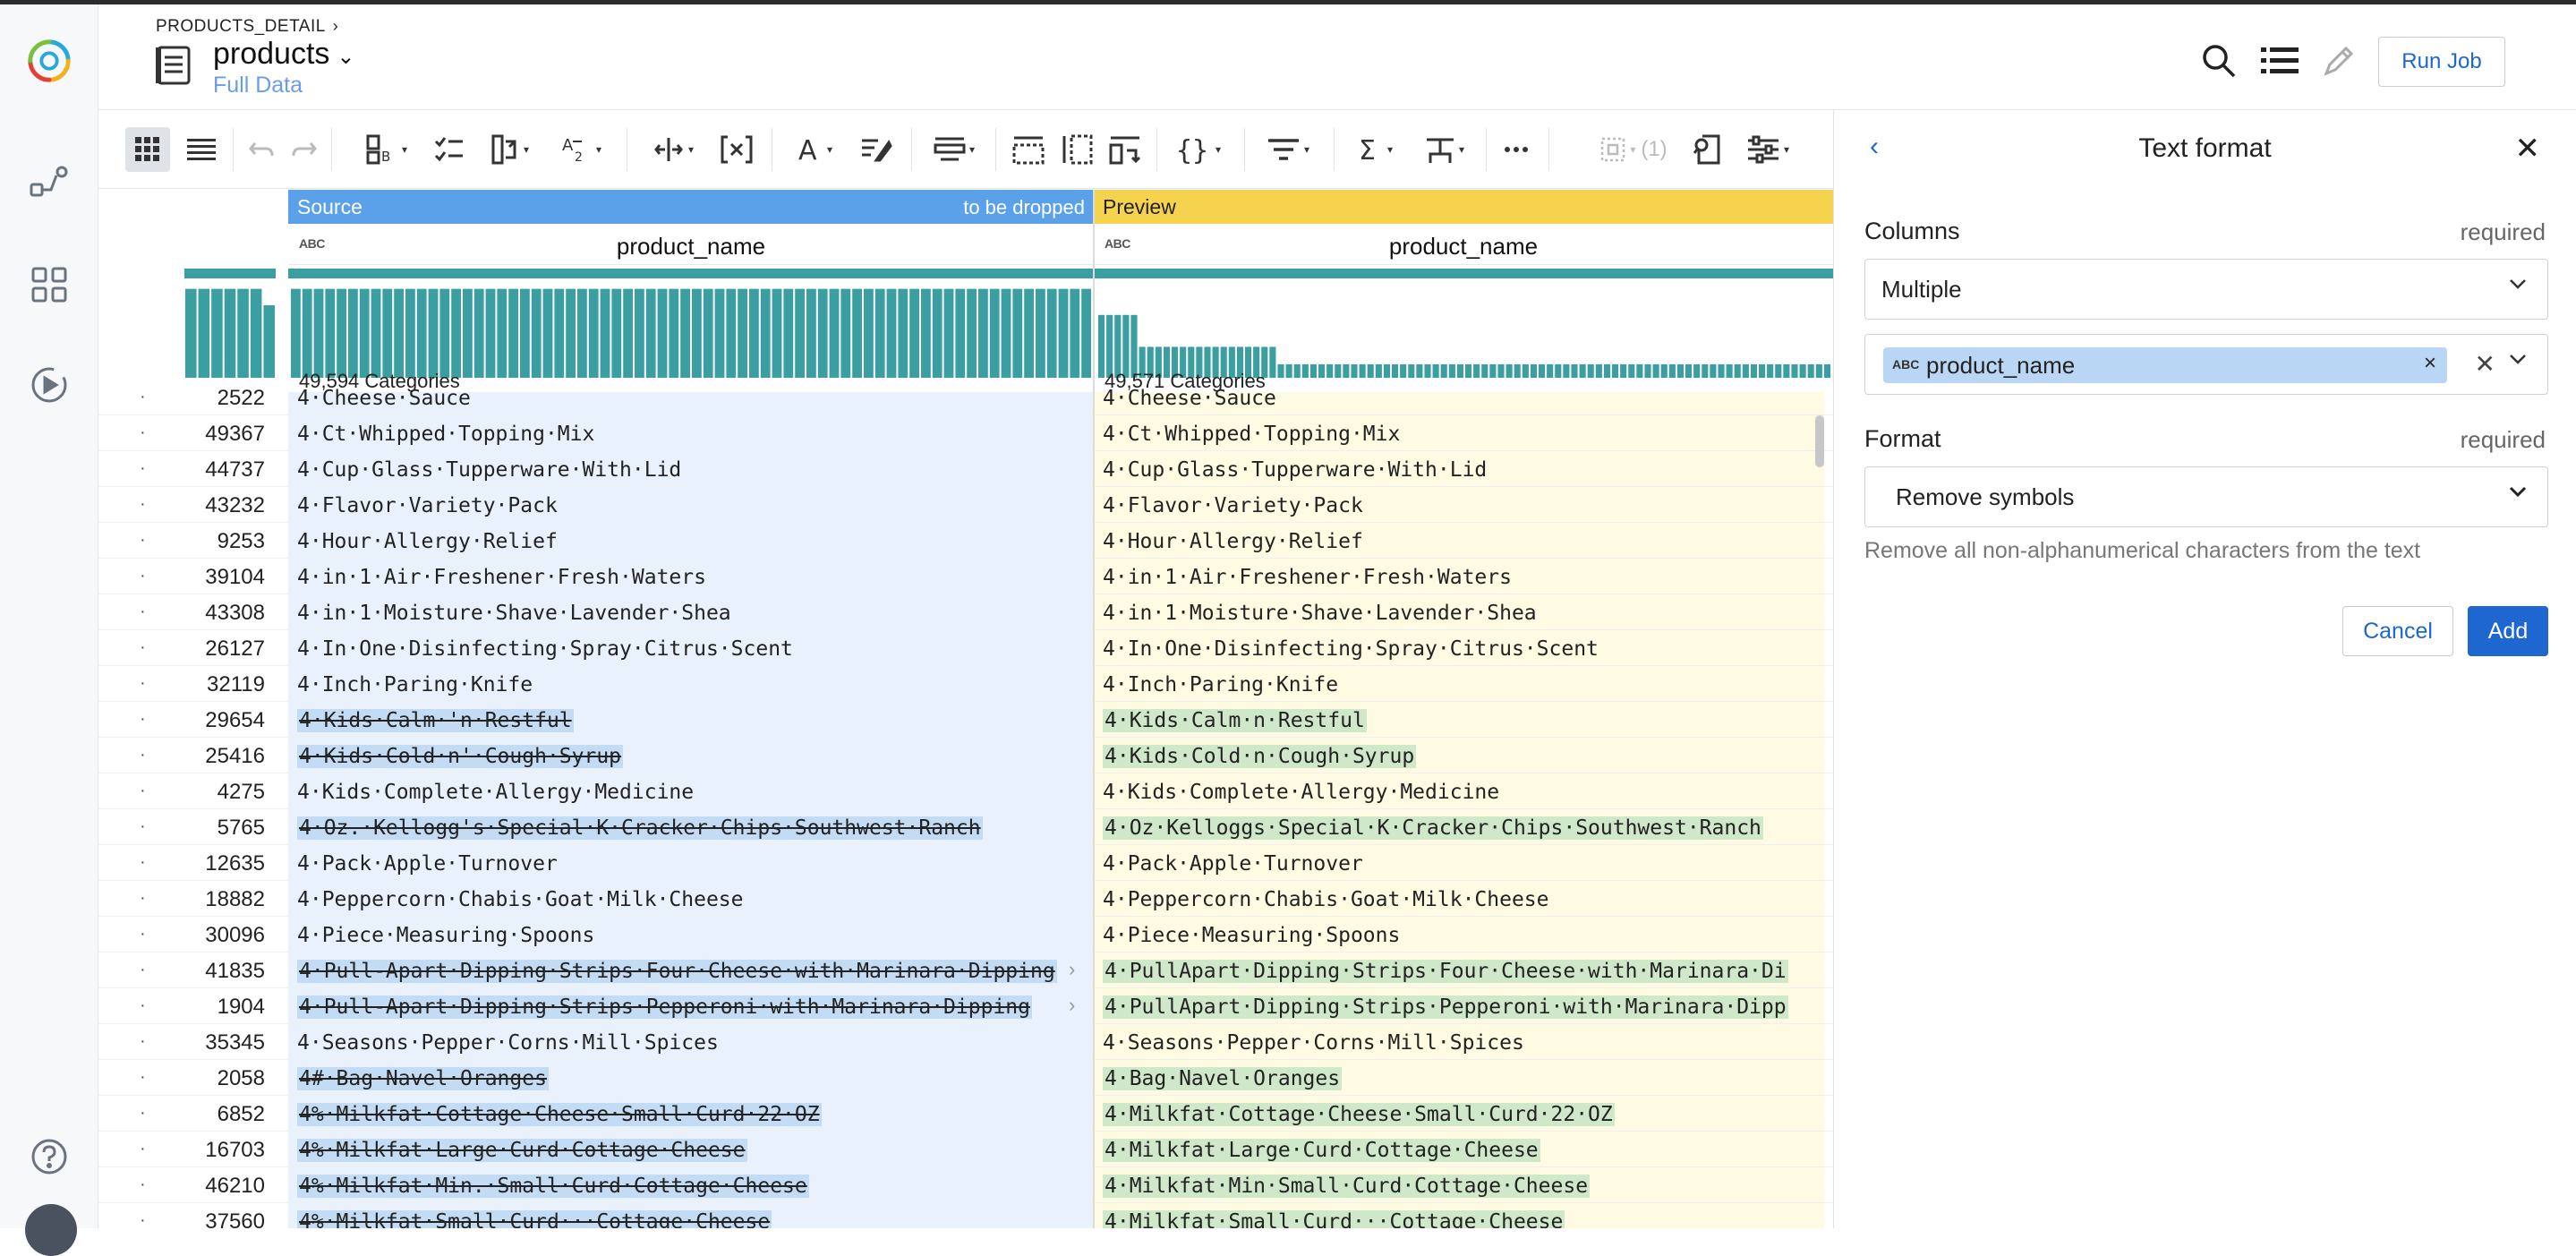  I want to click on columns-input: ABC product_name × ✕, so click(2206, 364).